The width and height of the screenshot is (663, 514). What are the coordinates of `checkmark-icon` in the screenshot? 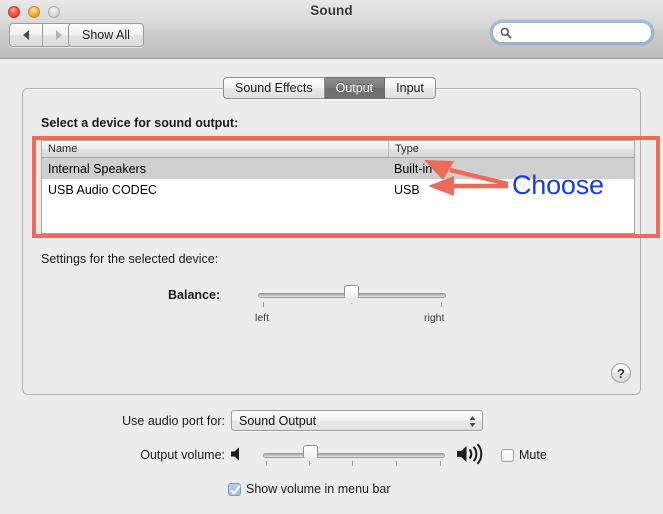 It's located at (235, 490).